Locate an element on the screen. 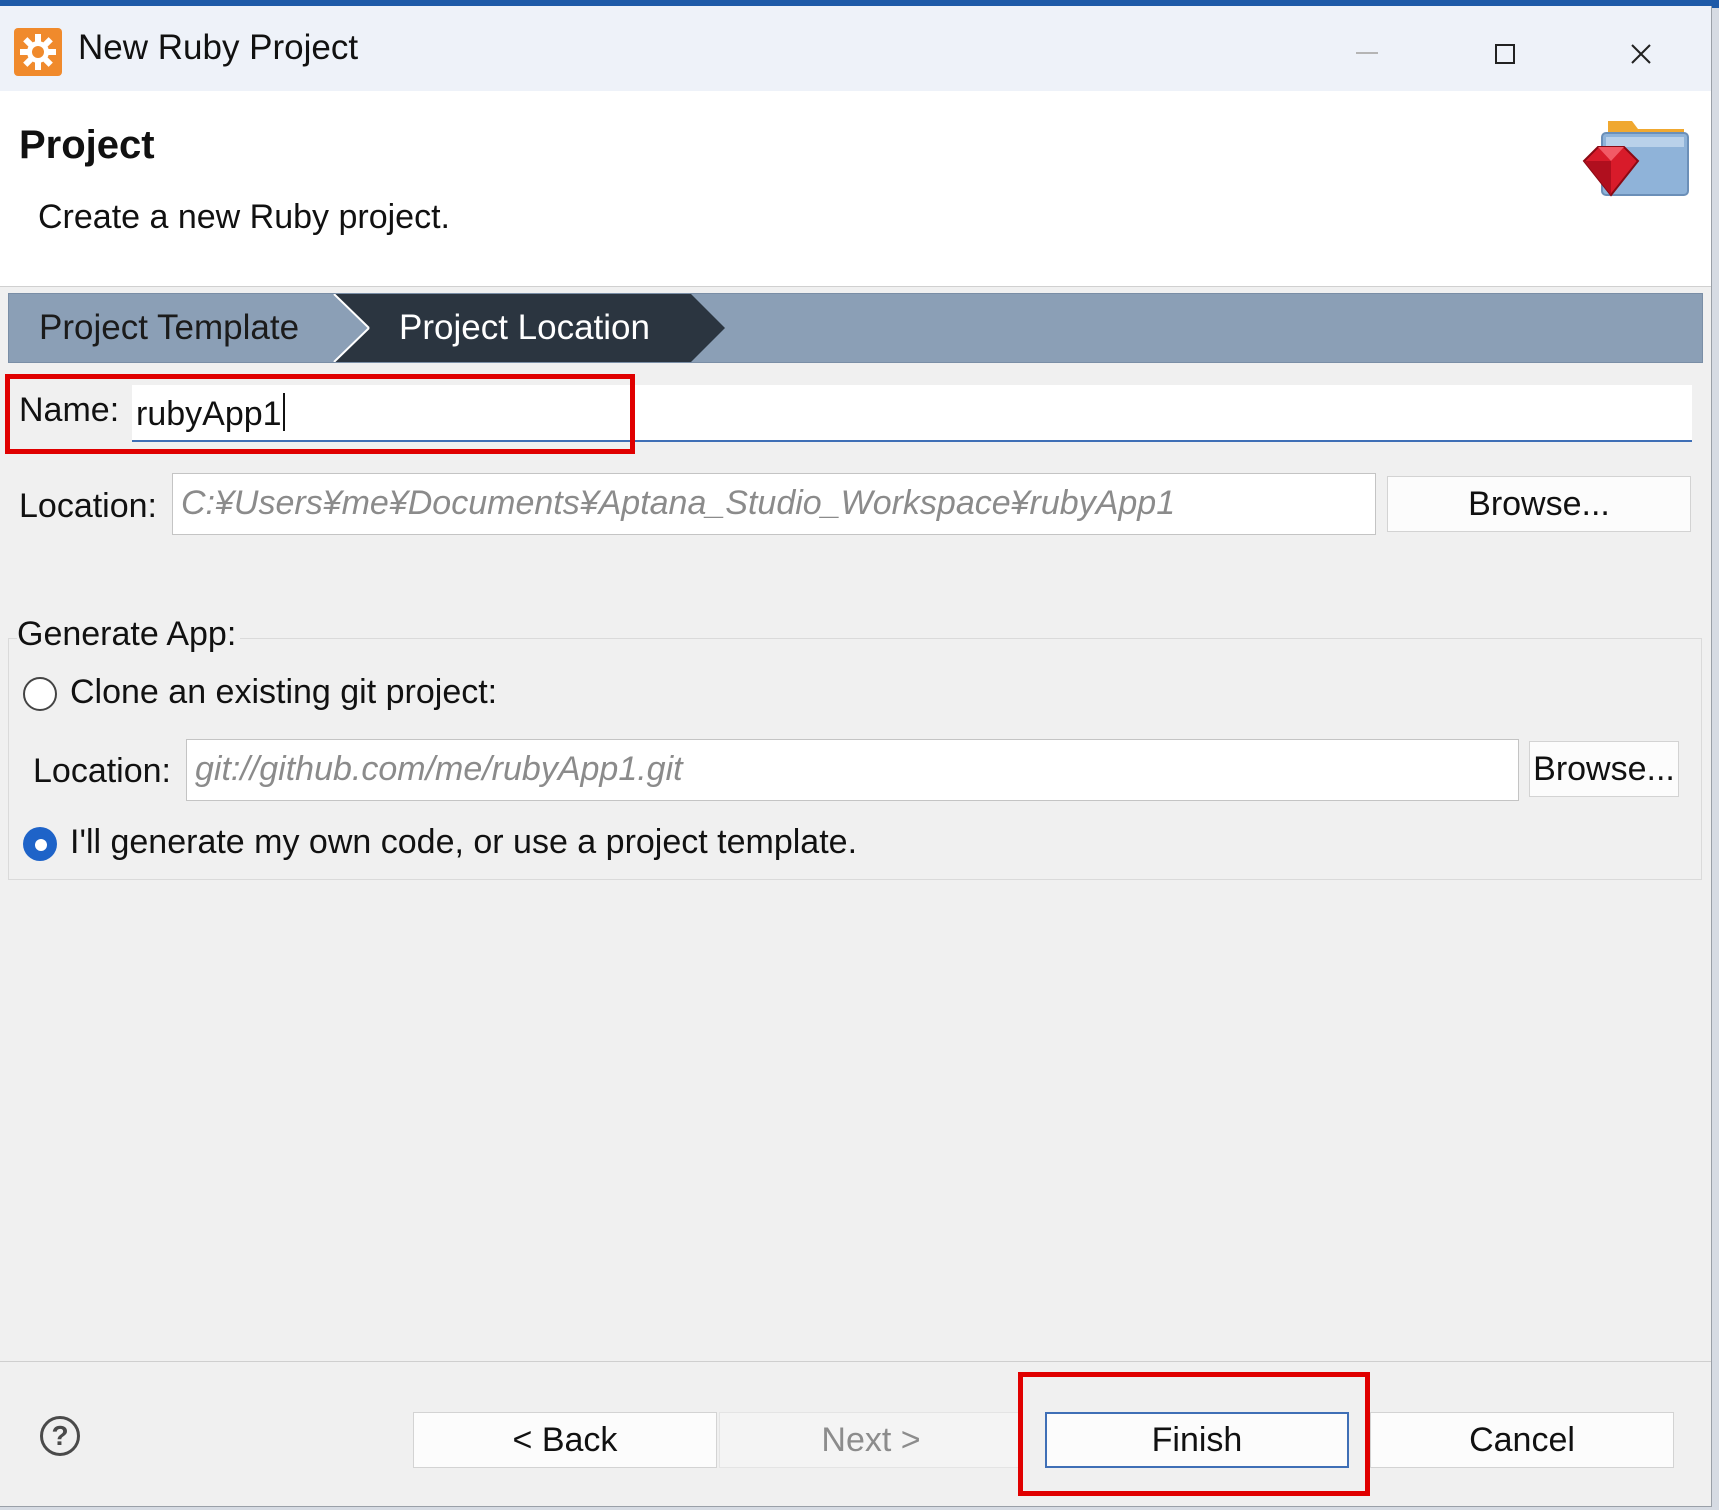 Image resolution: width=1719 pixels, height=1510 pixels. git-location-placeholder: git://github.com/me/rubyApp1.git is located at coordinates (439, 769).